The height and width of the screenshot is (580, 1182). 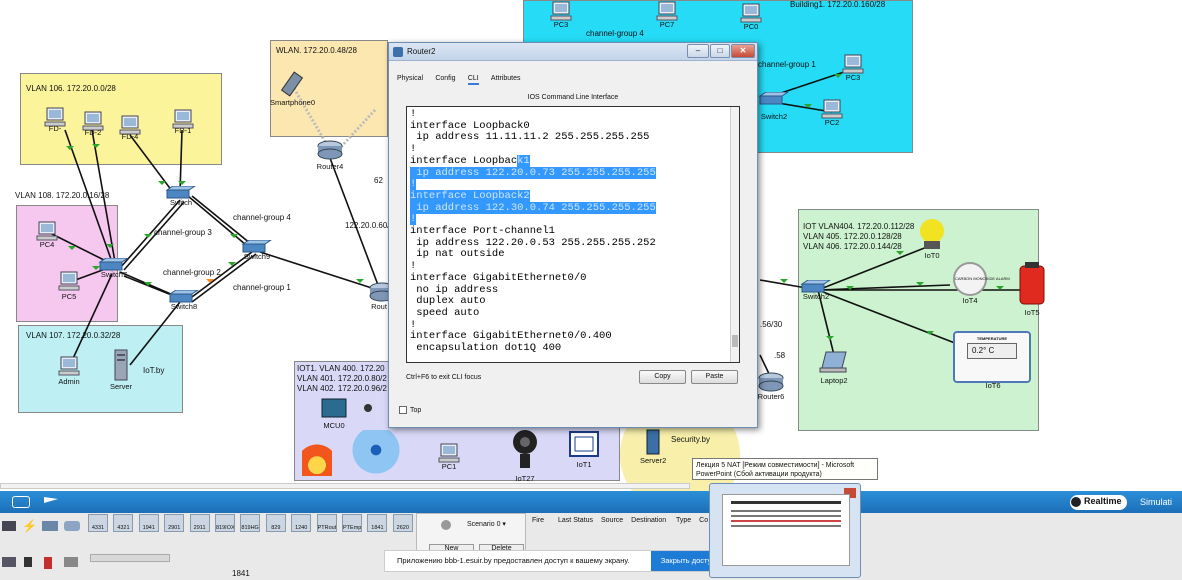 What do you see at coordinates (275, 523) in the screenshot?
I see `device-type-tile: 829` at bounding box center [275, 523].